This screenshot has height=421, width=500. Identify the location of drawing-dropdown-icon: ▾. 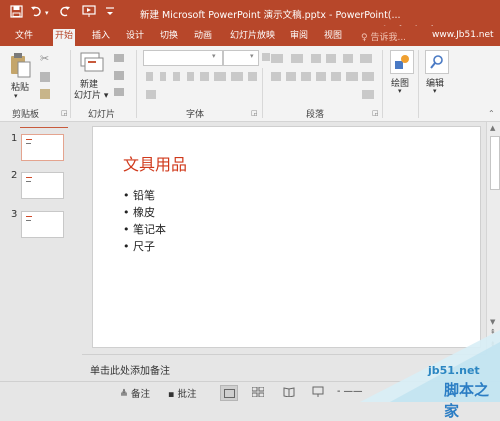
(400, 91).